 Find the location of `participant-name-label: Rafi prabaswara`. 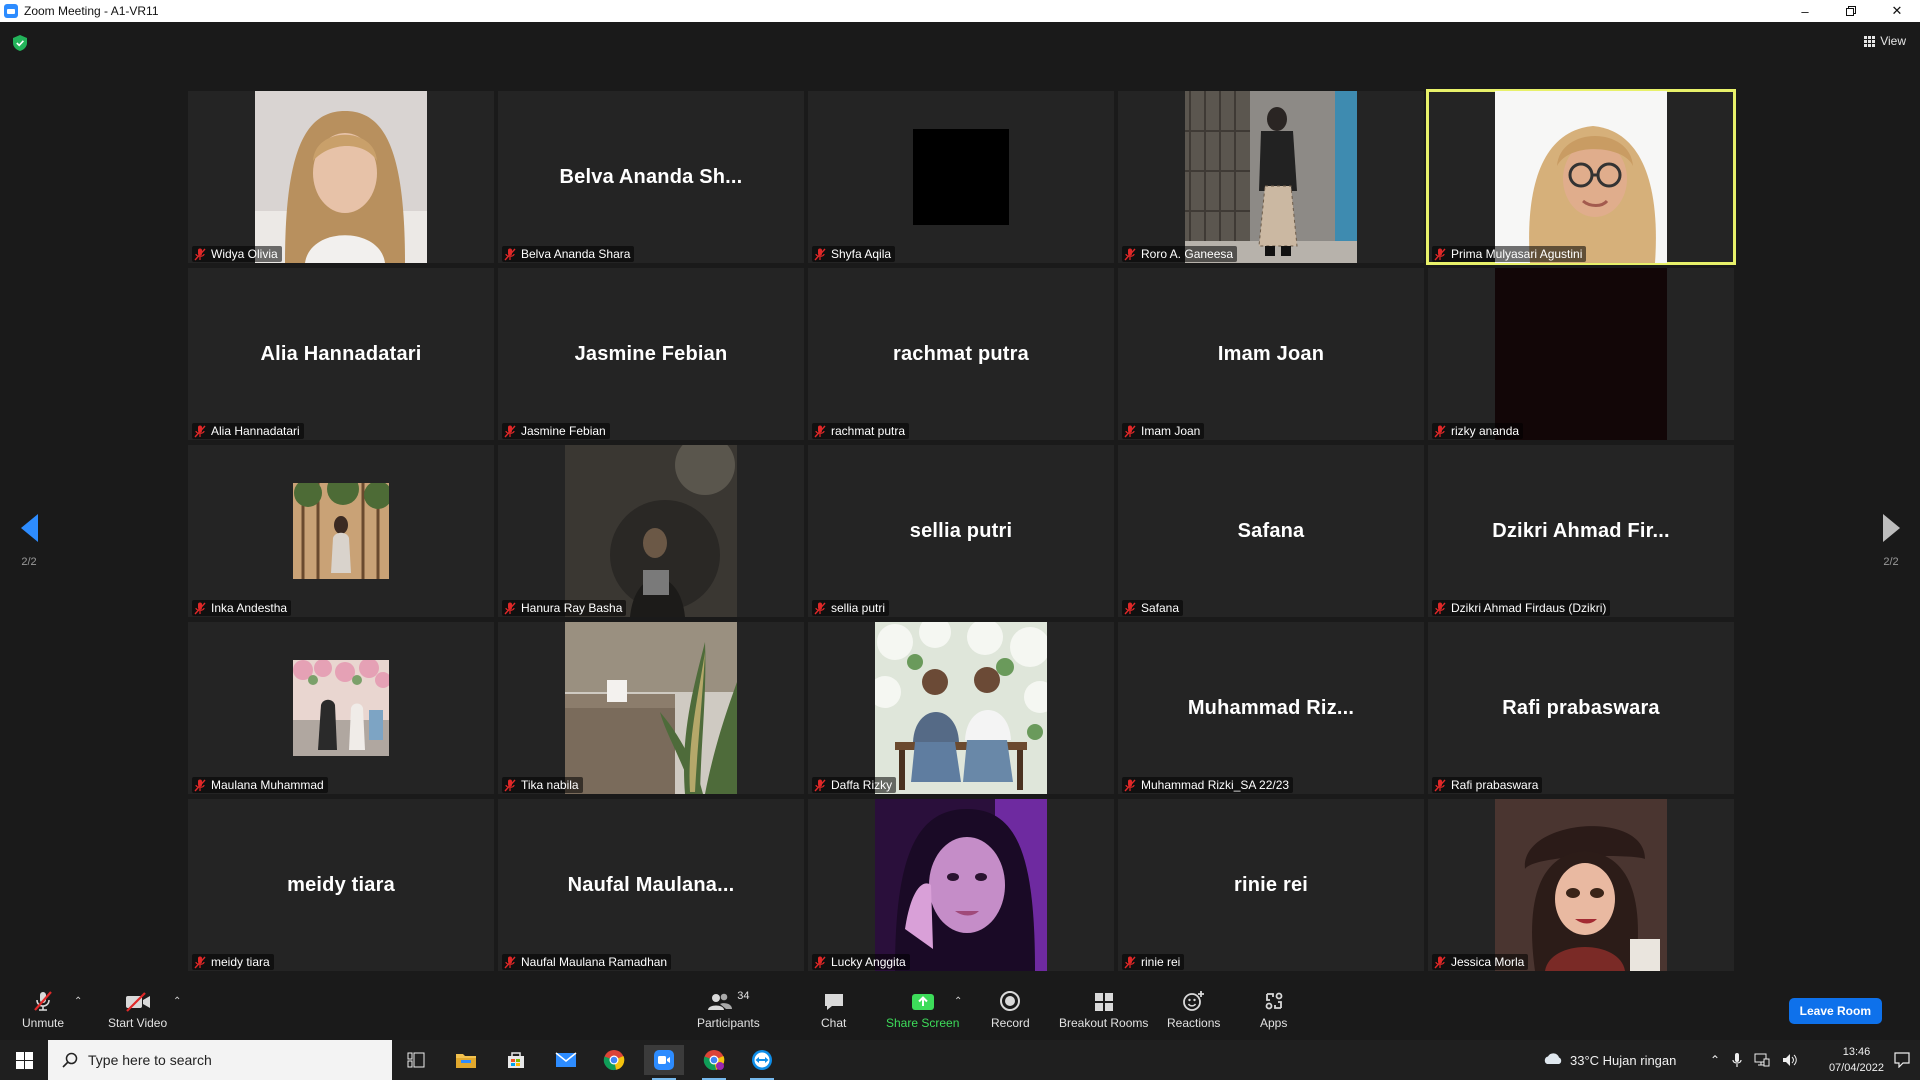

participant-name-label: Rafi prabaswara is located at coordinates (1495, 785).